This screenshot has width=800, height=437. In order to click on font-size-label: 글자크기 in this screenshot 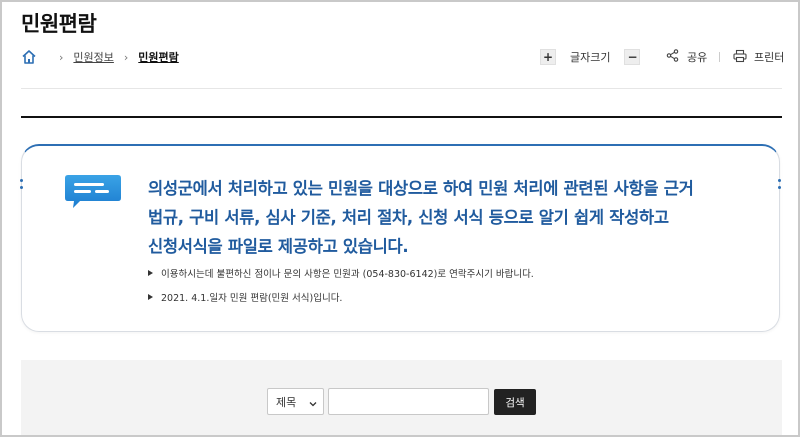, I will do `click(590, 57)`.